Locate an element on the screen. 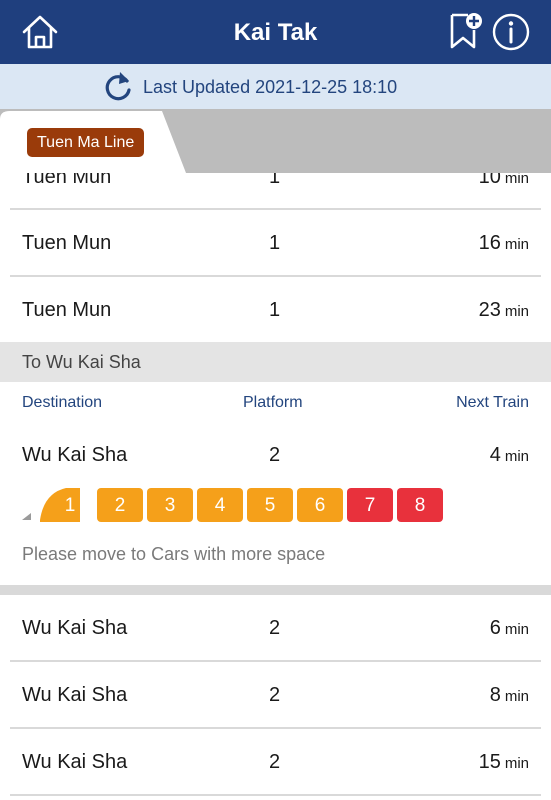 This screenshot has width=551, height=800. arrival-time: 15 min is located at coordinates (504, 763).